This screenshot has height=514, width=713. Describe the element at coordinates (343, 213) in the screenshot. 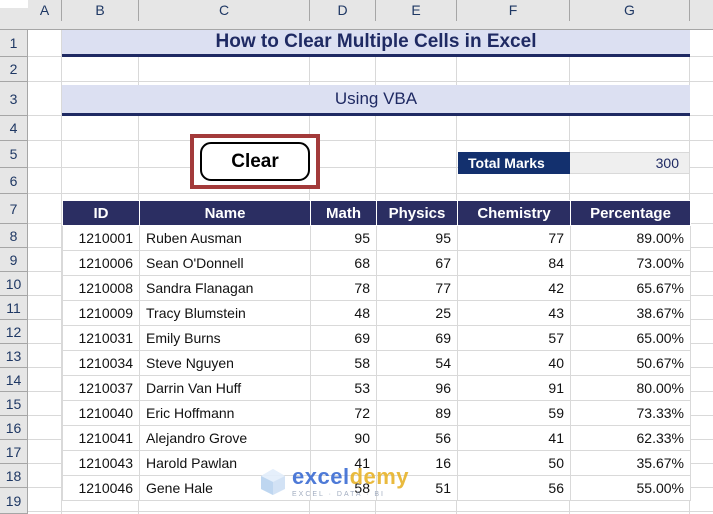

I see `column-header-math: Math` at that location.